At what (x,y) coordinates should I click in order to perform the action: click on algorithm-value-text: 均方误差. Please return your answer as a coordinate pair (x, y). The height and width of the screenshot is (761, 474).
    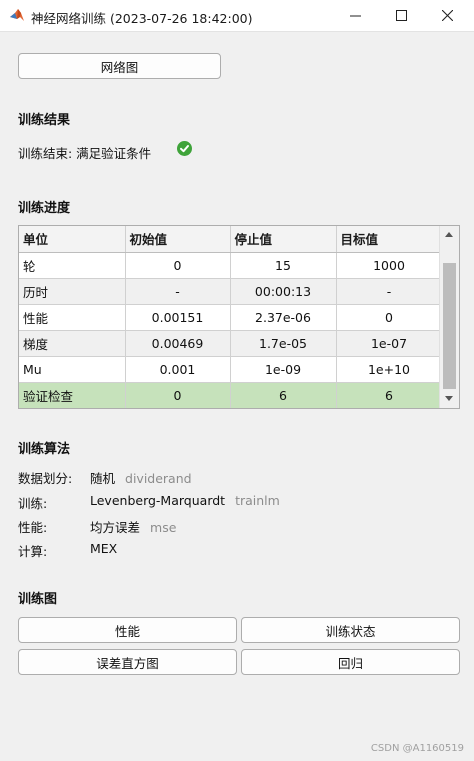
    Looking at the image, I should click on (115, 527).